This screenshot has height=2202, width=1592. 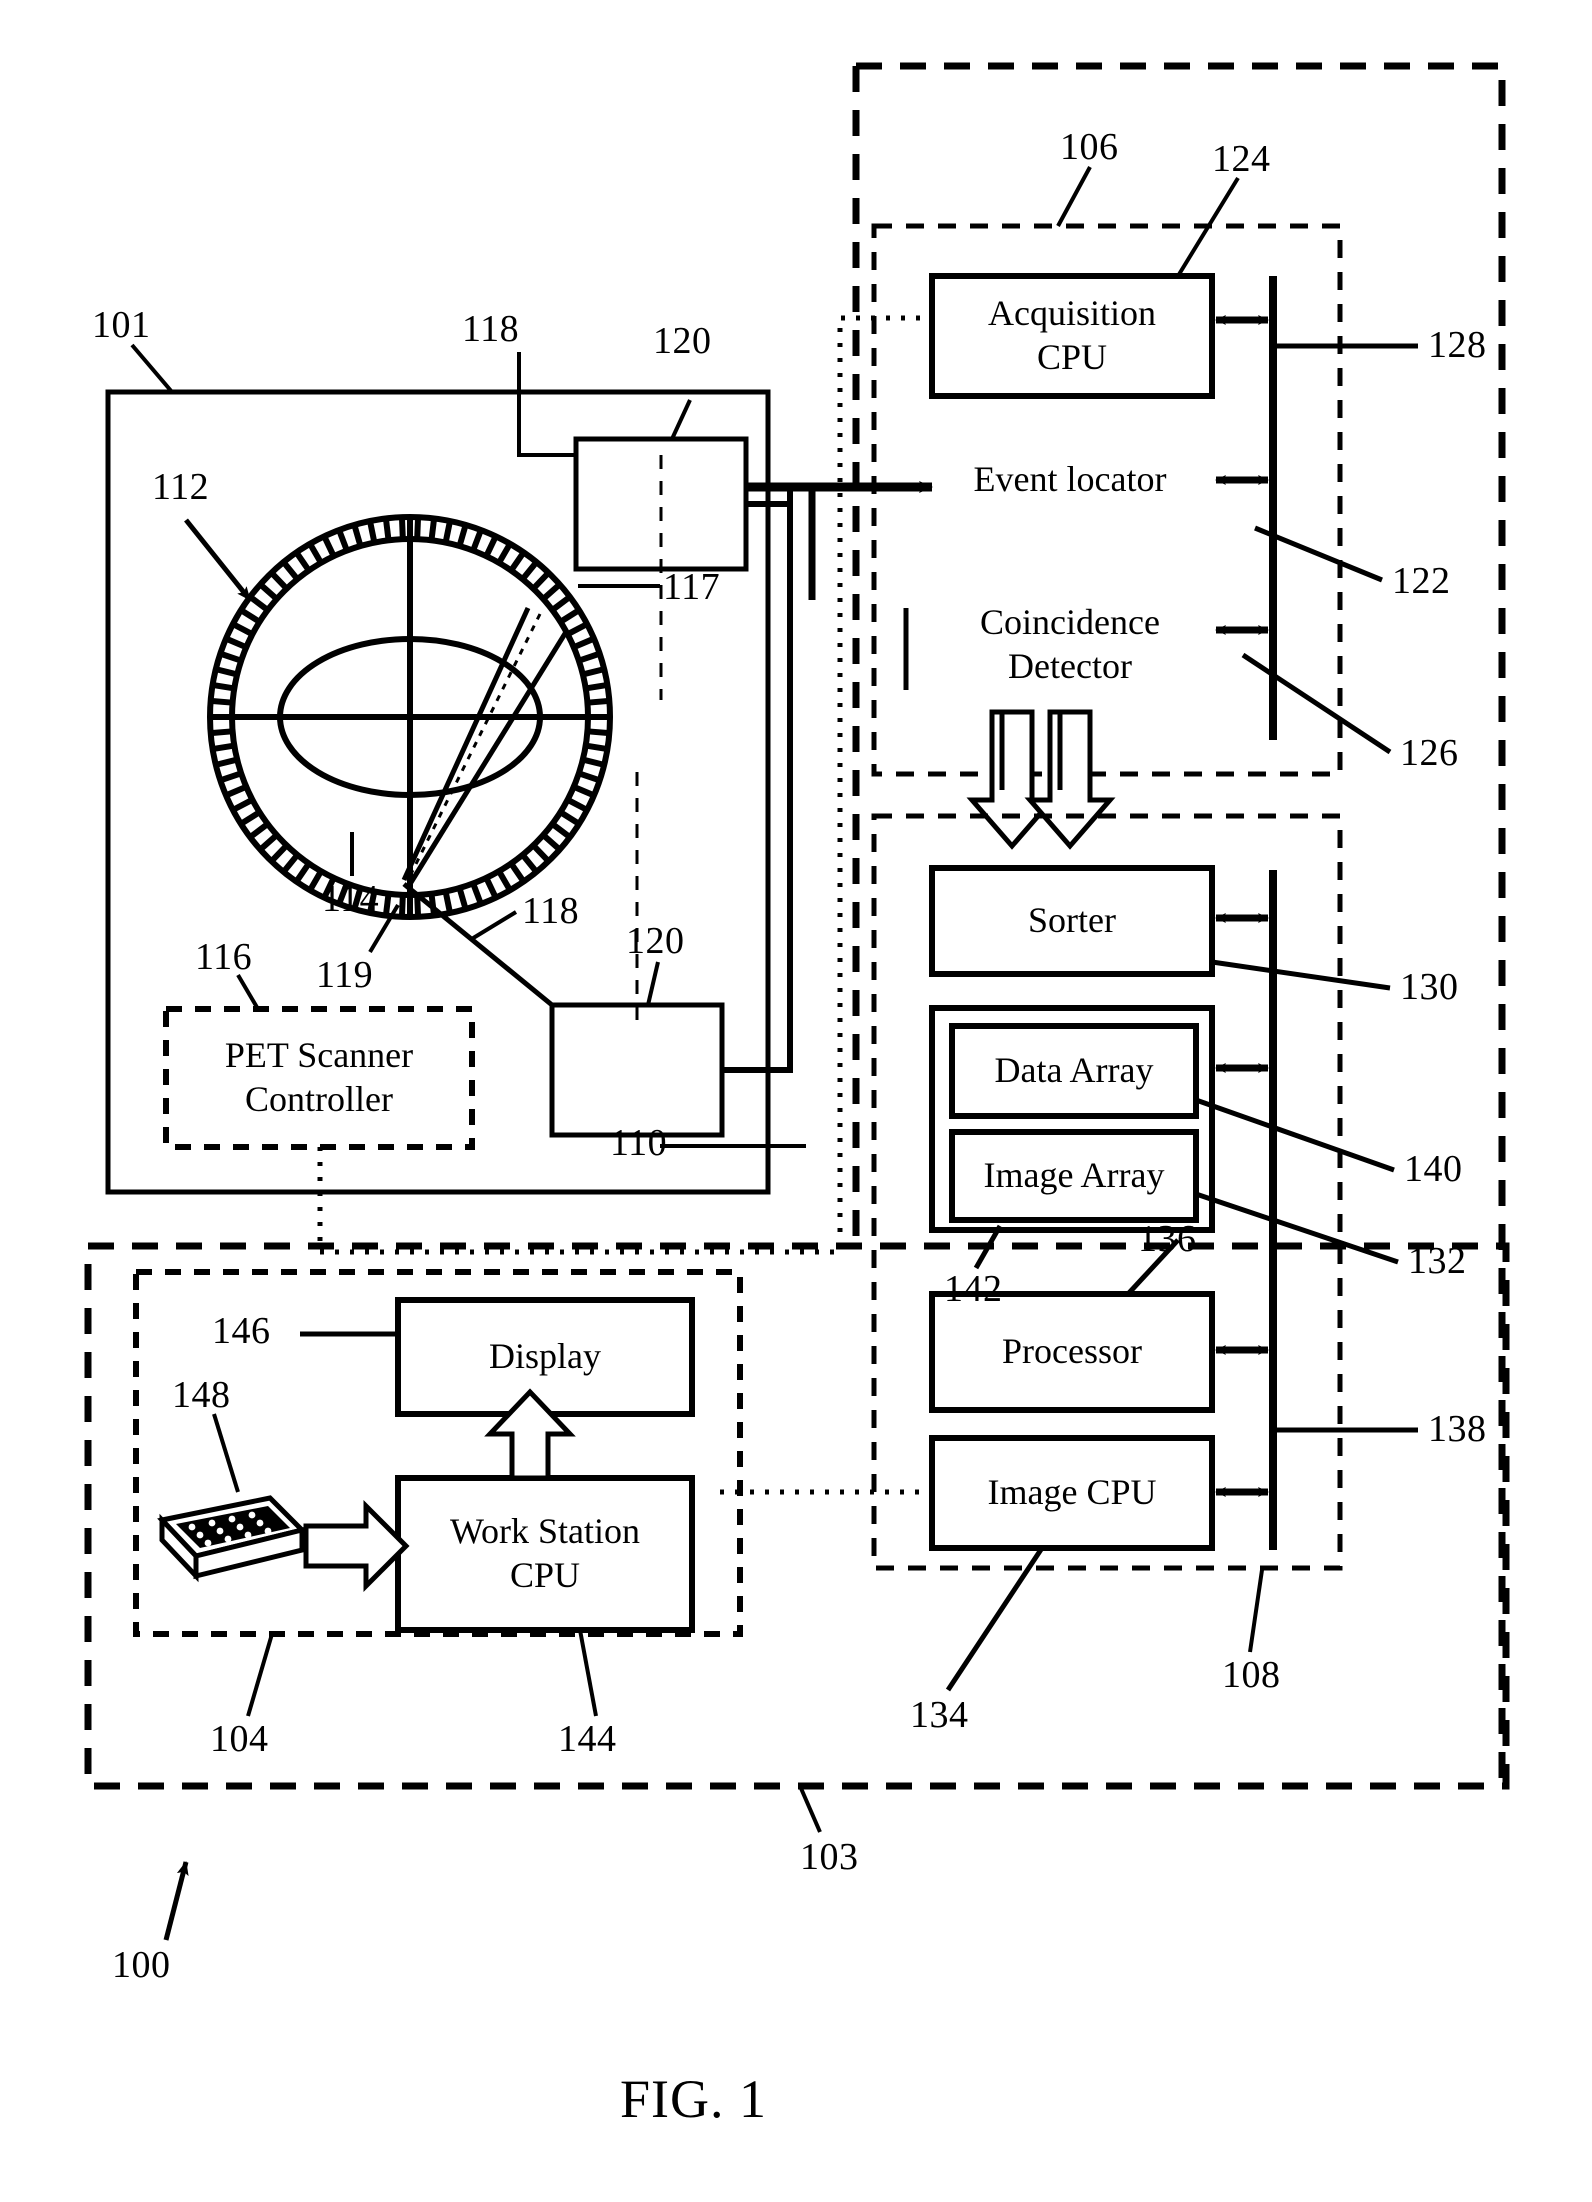 I want to click on numeral-132: 132, so click(x=1437, y=1261).